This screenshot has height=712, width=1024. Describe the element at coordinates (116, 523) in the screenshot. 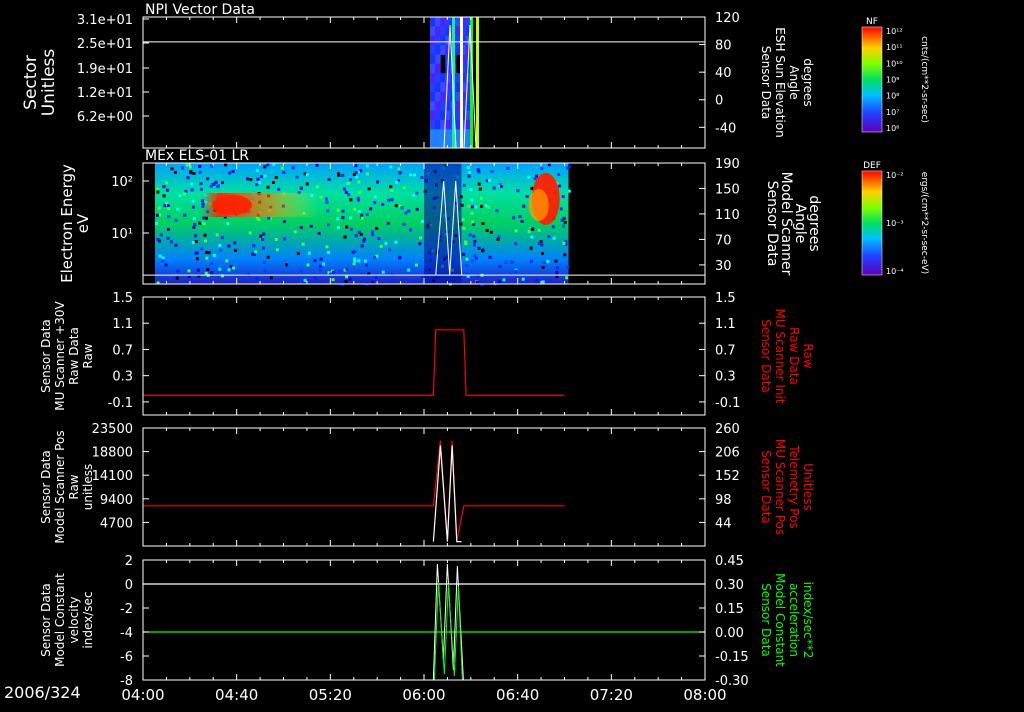

I see `y-tick-label: 4700` at that location.